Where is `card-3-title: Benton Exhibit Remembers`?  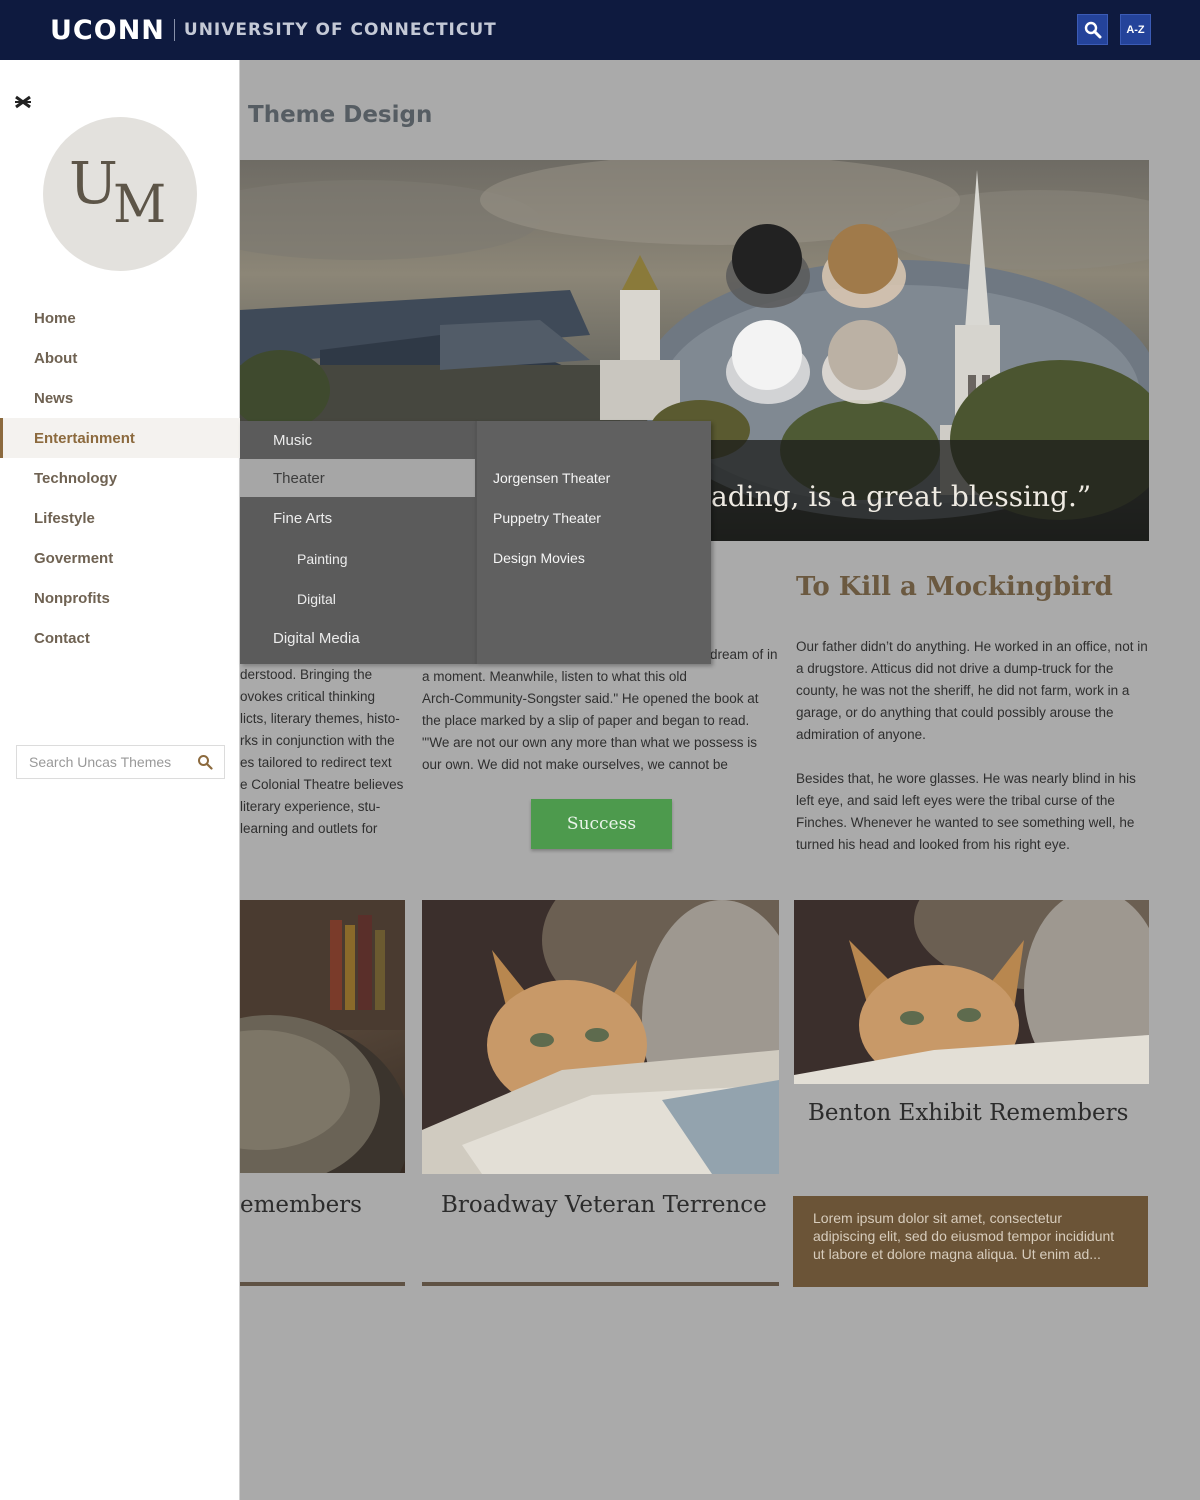 card-3-title: Benton Exhibit Remembers is located at coordinates (968, 1113).